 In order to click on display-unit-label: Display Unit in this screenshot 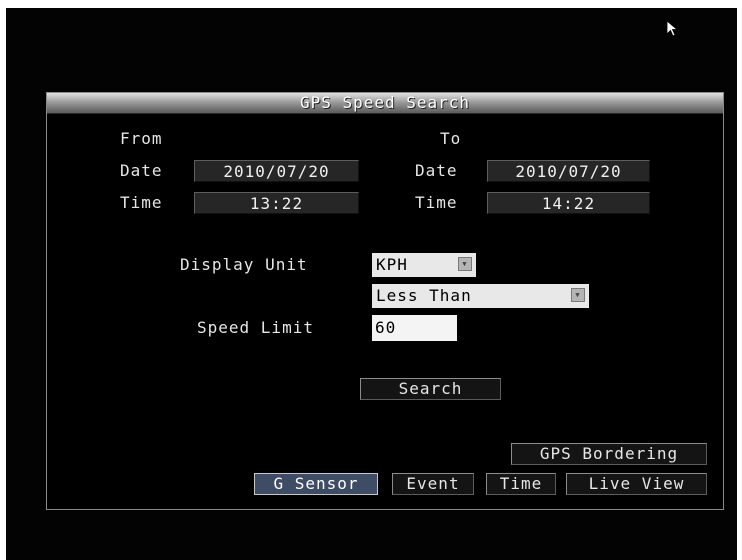, I will do `click(244, 264)`.